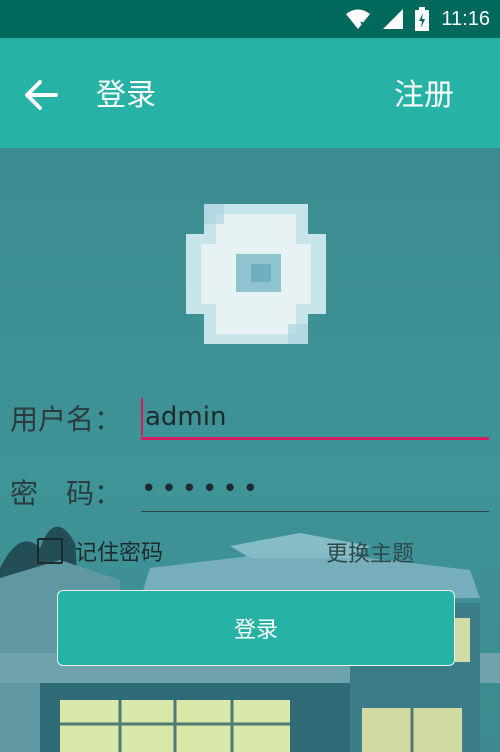  I want to click on status-icons: 11:16, so click(417, 19).